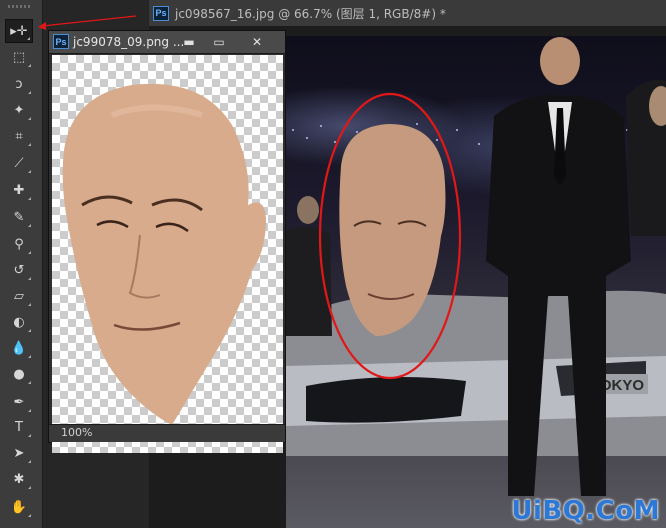 This screenshot has width=666, height=528. I want to click on rectangular-marquee-icon: ⬚, so click(19, 57).